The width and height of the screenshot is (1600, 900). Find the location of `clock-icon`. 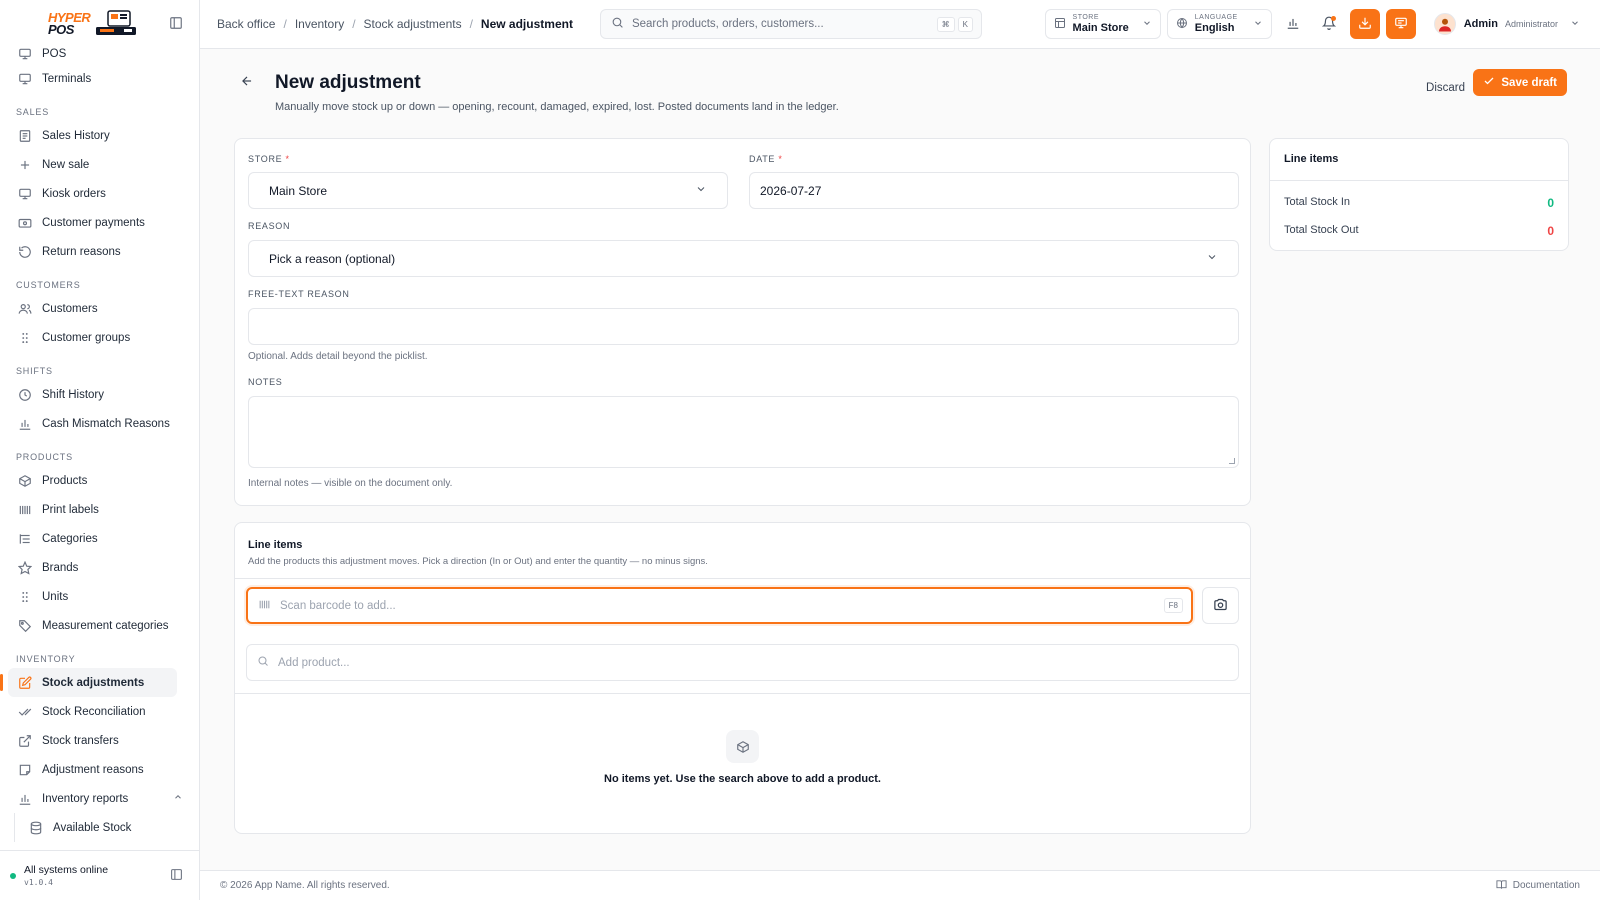

clock-icon is located at coordinates (25, 395).